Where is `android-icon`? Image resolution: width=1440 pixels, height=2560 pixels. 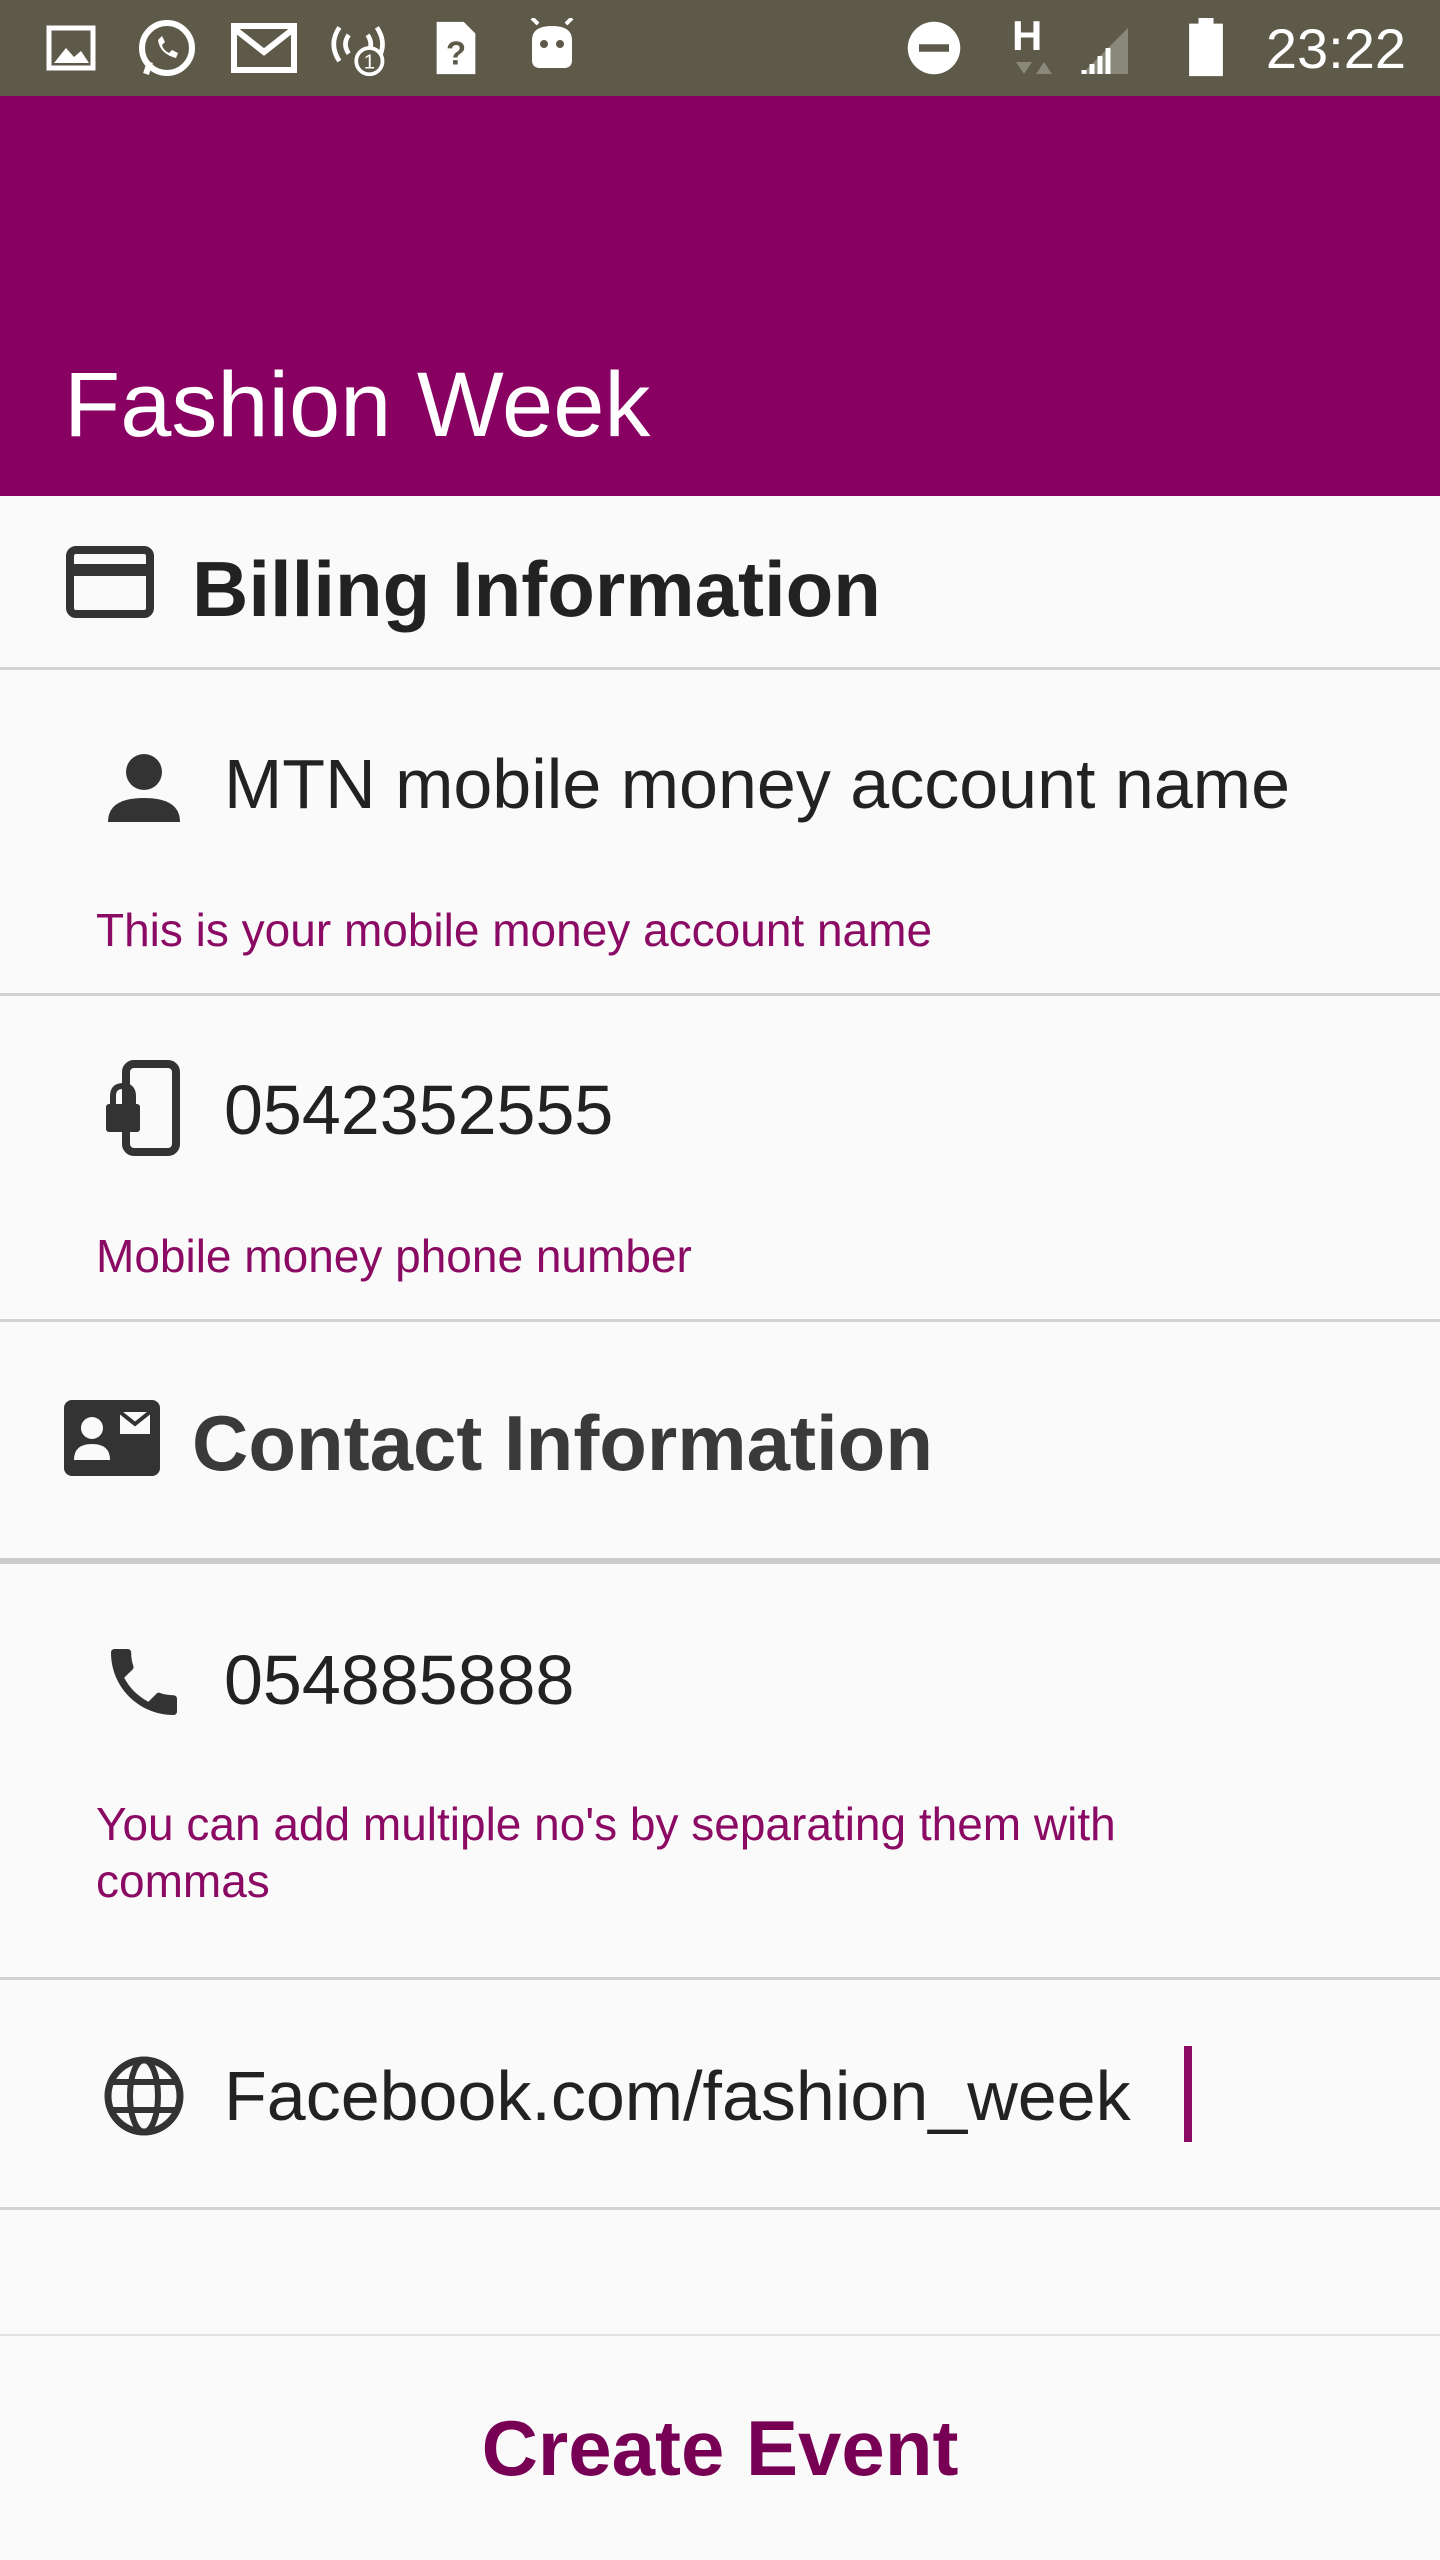 android-icon is located at coordinates (552, 43).